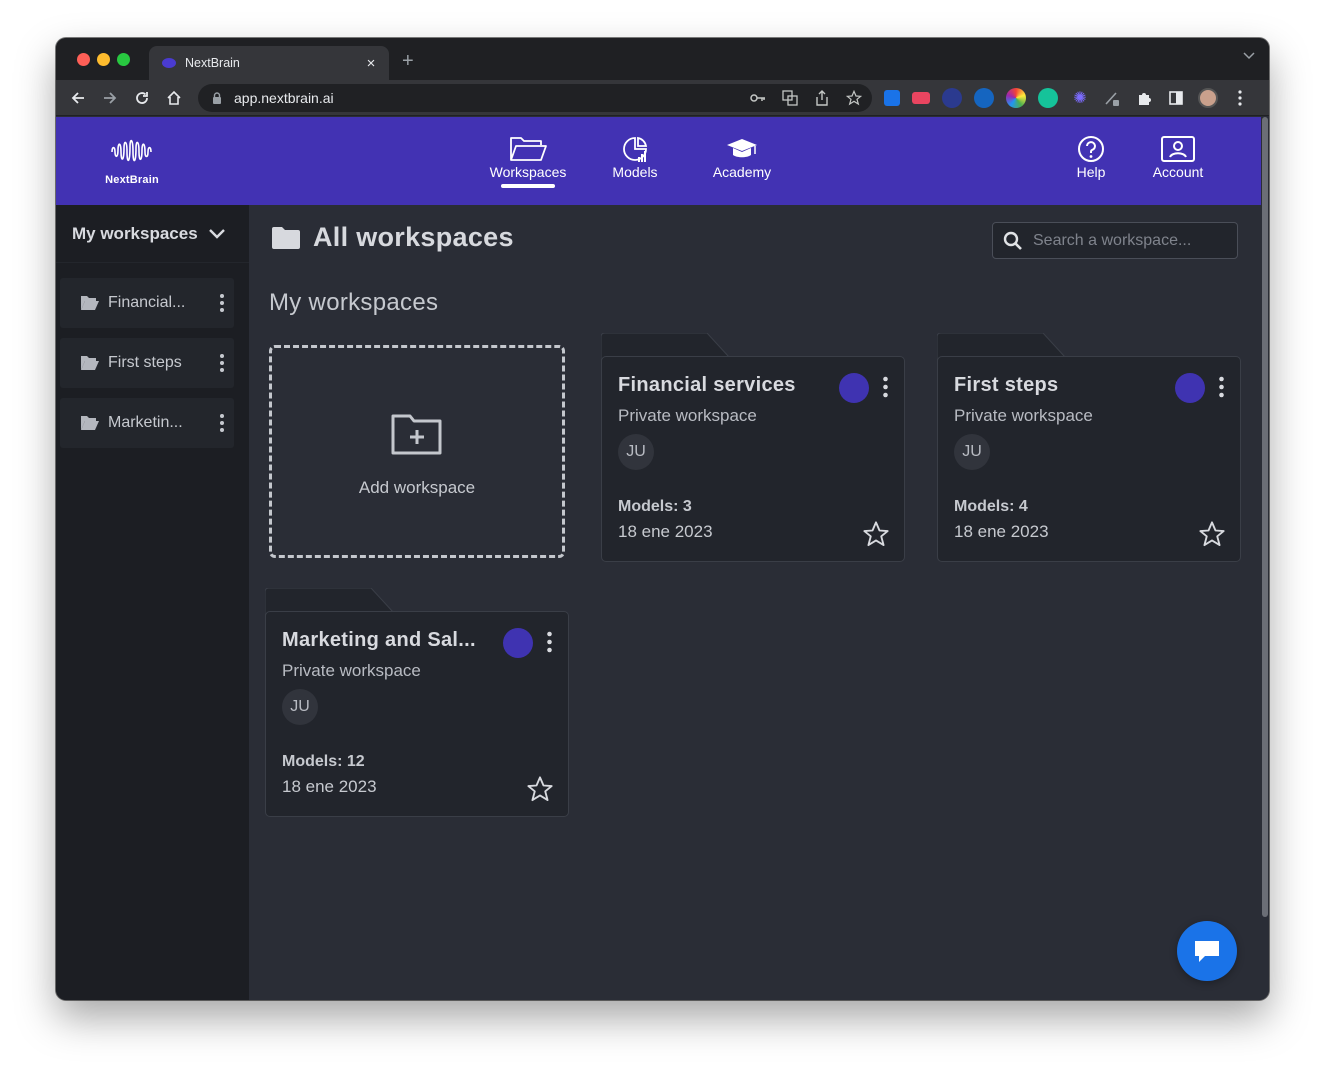 The width and height of the screenshot is (1325, 1075). I want to click on tab-search-chevron-icon, so click(1249, 56).